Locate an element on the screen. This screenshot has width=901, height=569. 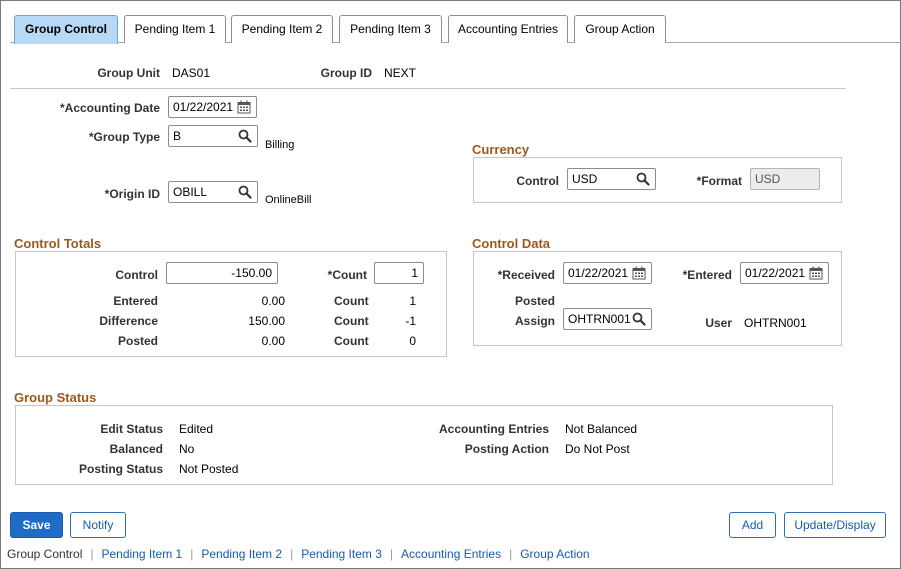
entered-label: Entered is located at coordinates (135, 301).